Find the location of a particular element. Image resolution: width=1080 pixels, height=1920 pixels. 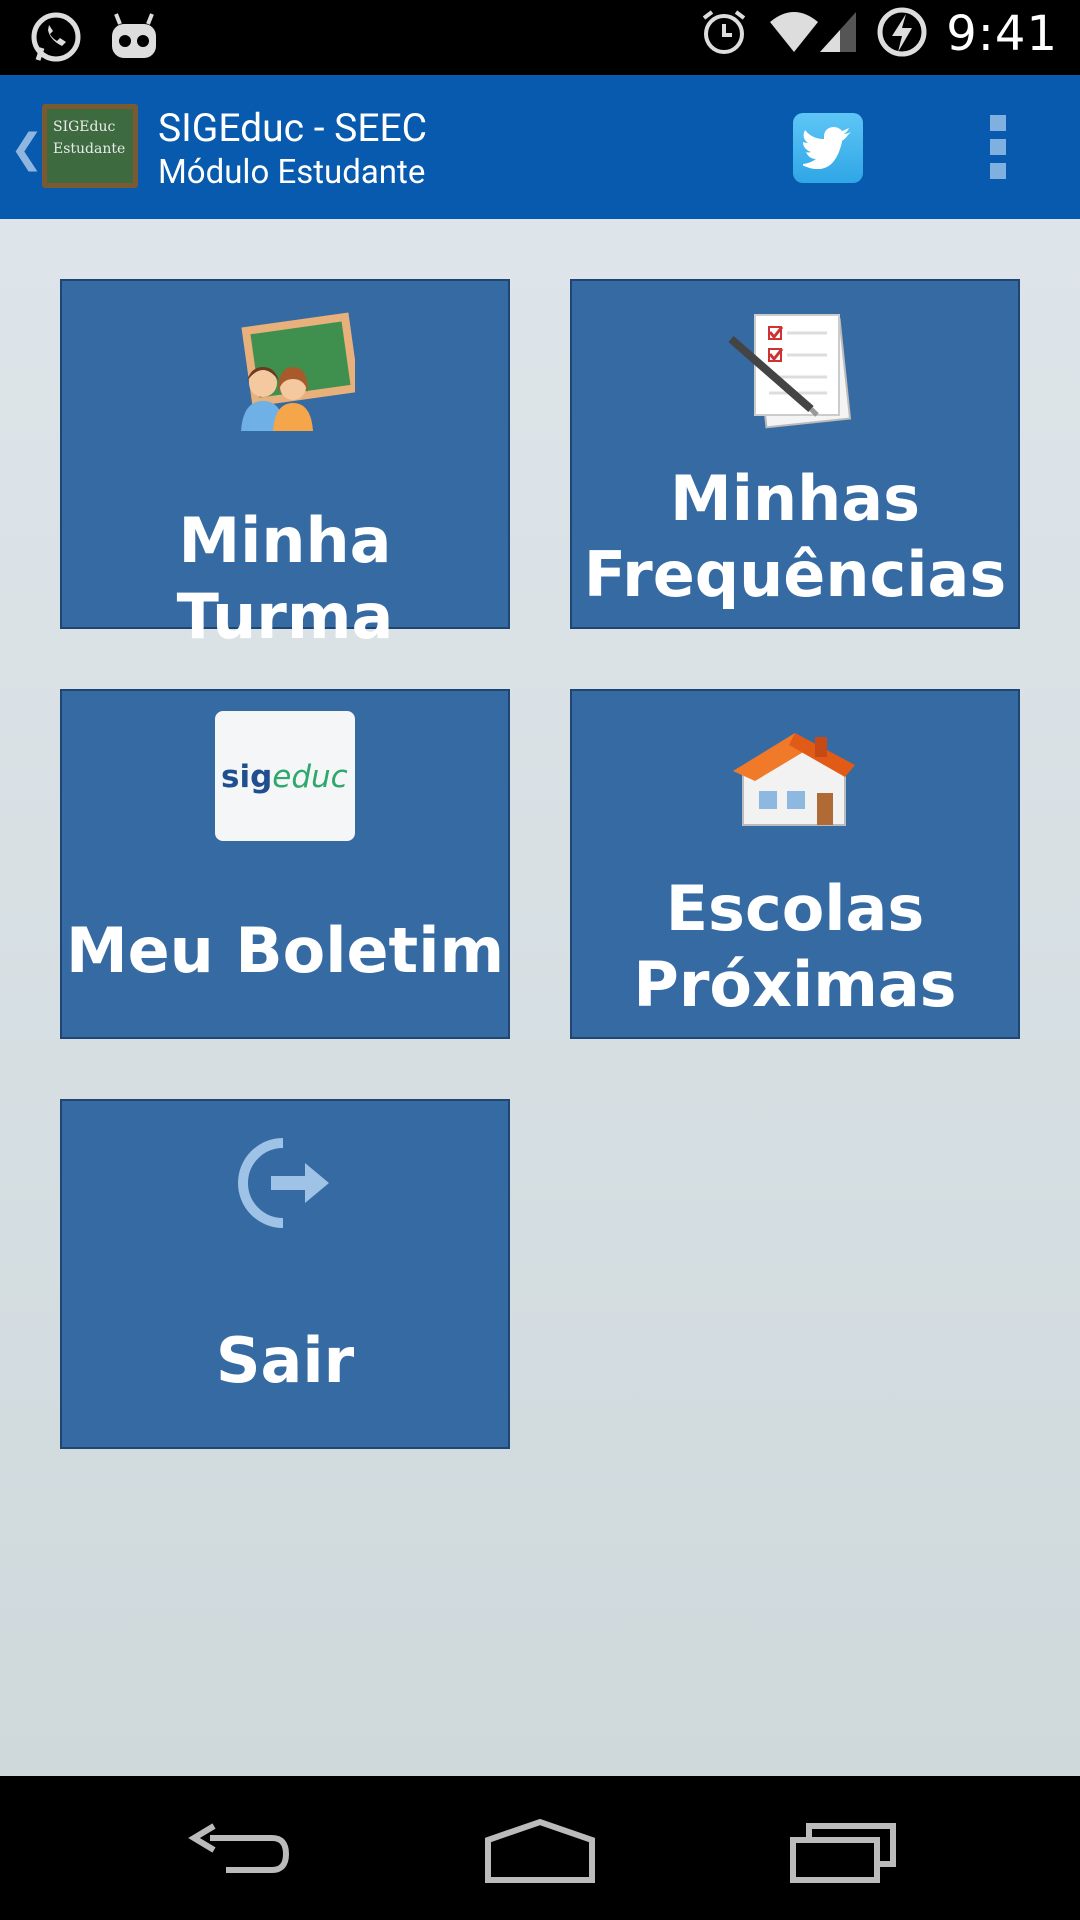

recent-apps-icon is located at coordinates (843, 1853).